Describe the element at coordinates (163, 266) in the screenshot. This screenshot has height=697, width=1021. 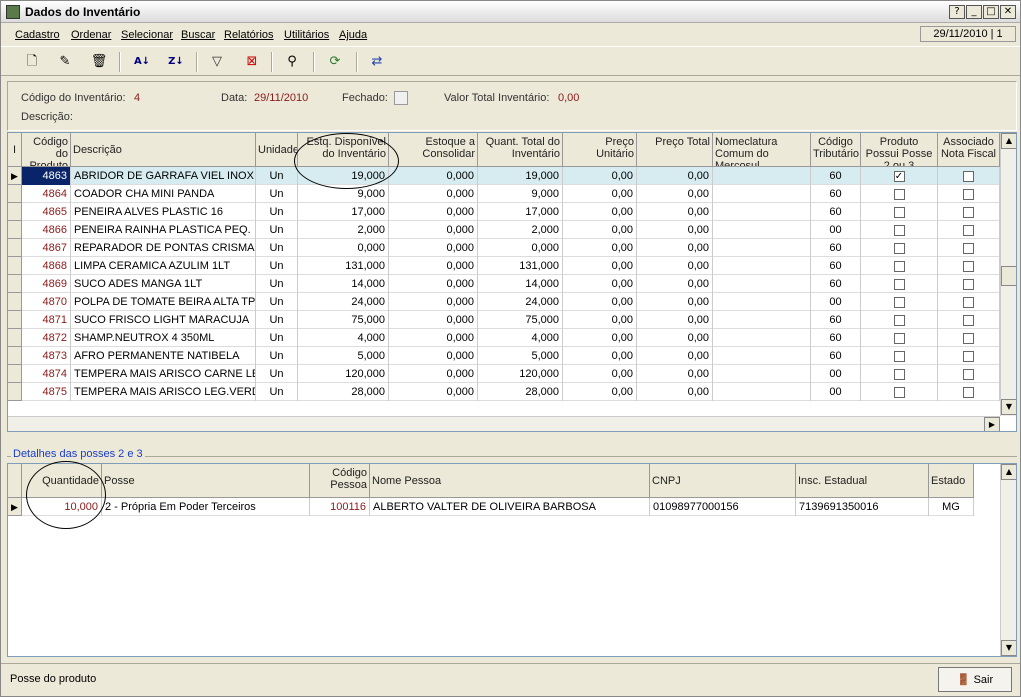
I see `cell-descricao: LIMPA CERAMICA AZULIM 1LT` at that location.